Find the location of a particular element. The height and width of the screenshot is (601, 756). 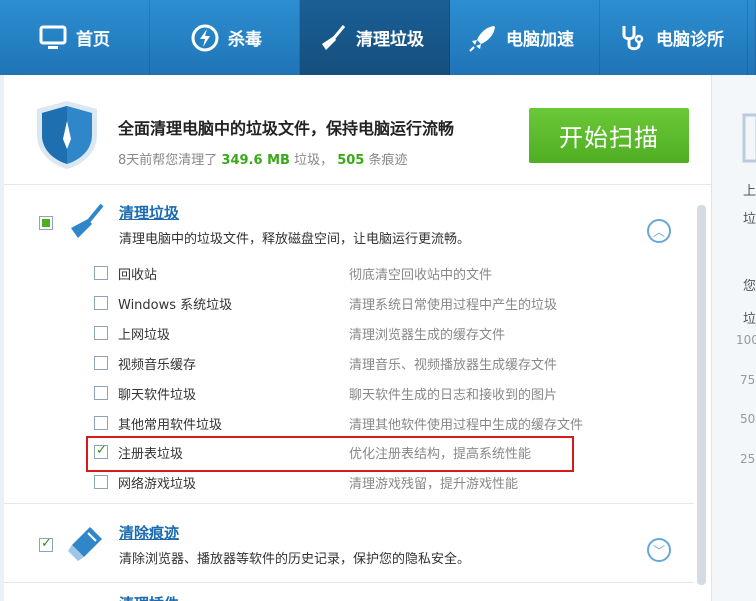

document-icon is located at coordinates (749, 138).